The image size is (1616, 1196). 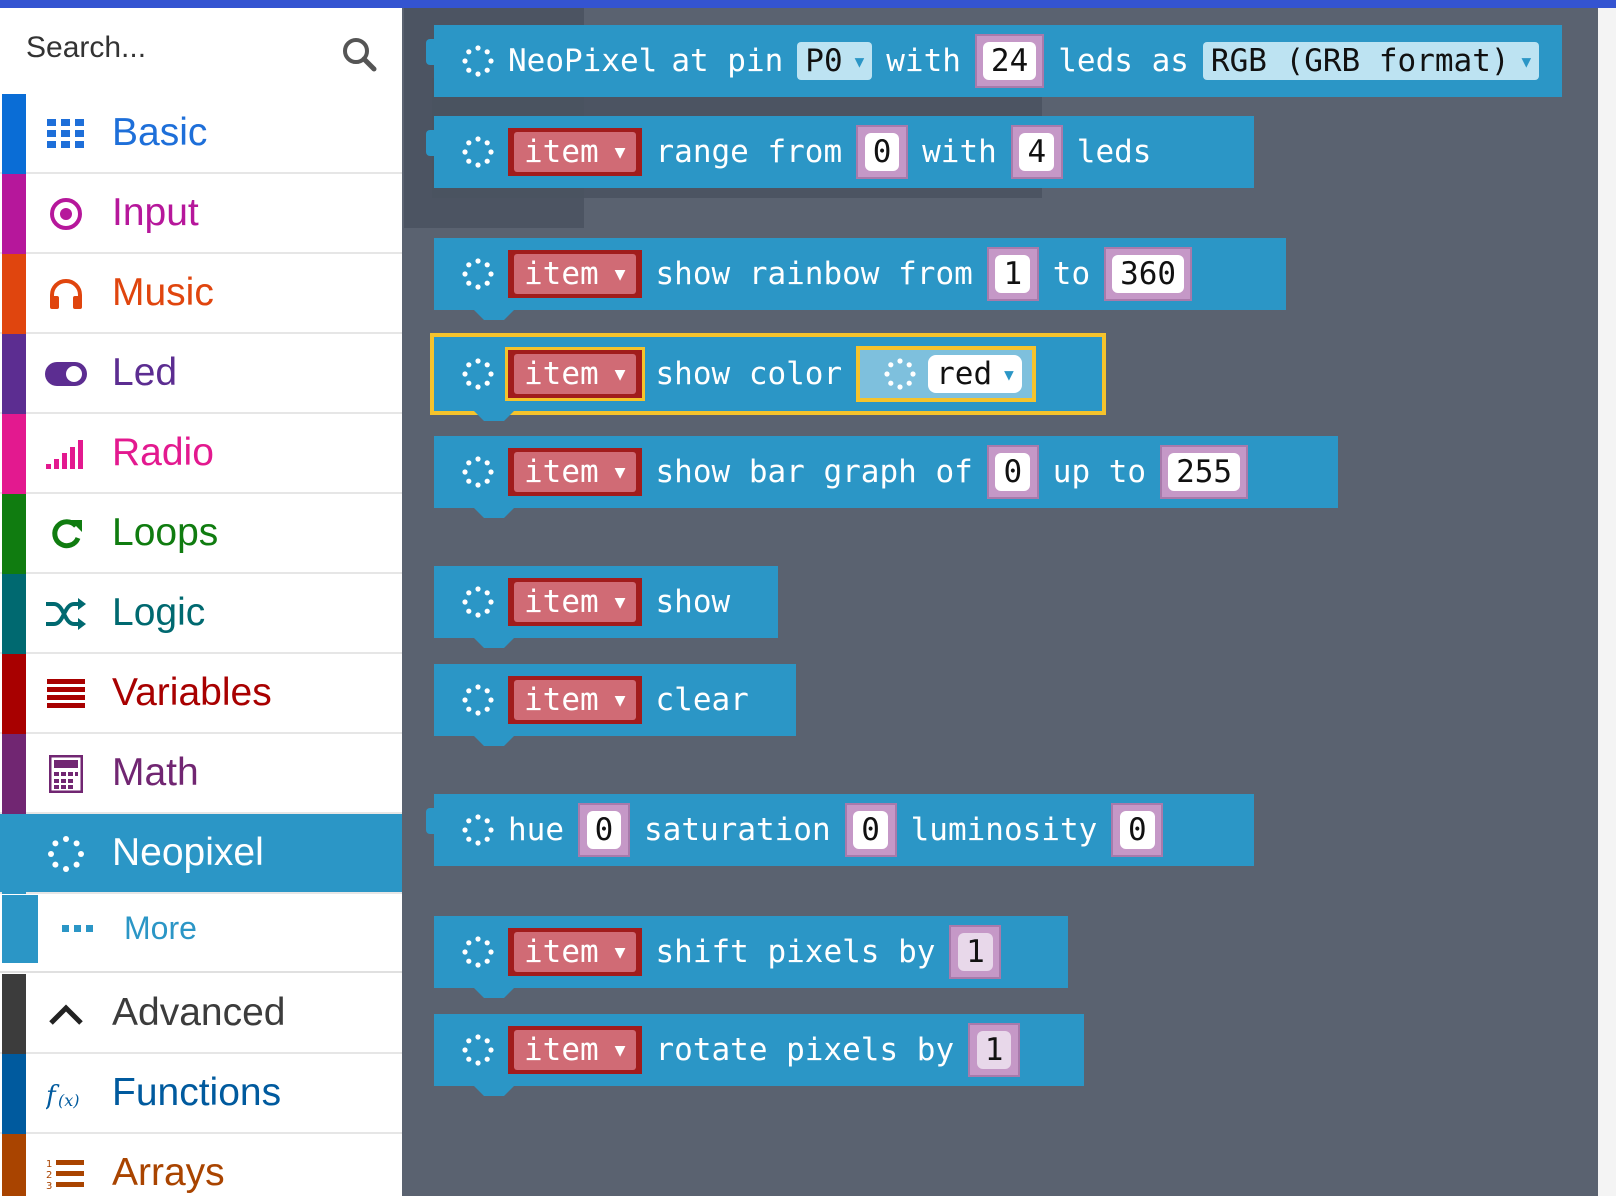 I want to click on signal-icon, so click(x=66, y=454).